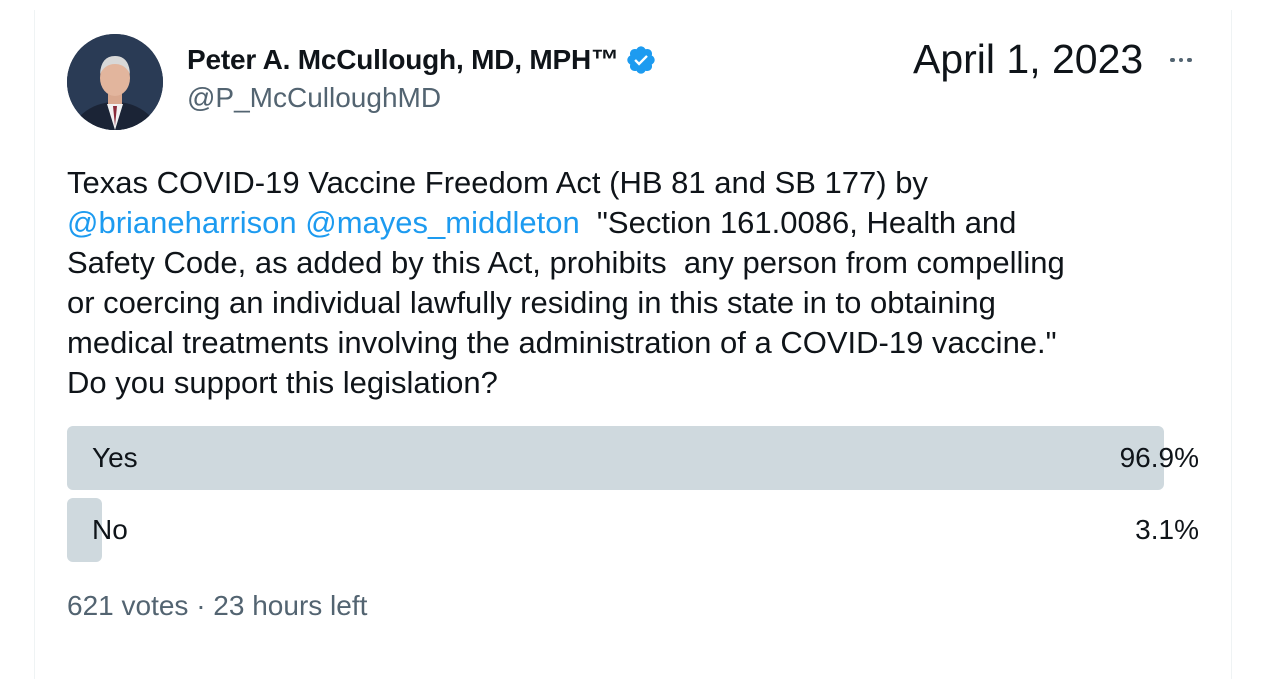 The height and width of the screenshot is (679, 1265). I want to click on poll-option-label: No, so click(110, 529).